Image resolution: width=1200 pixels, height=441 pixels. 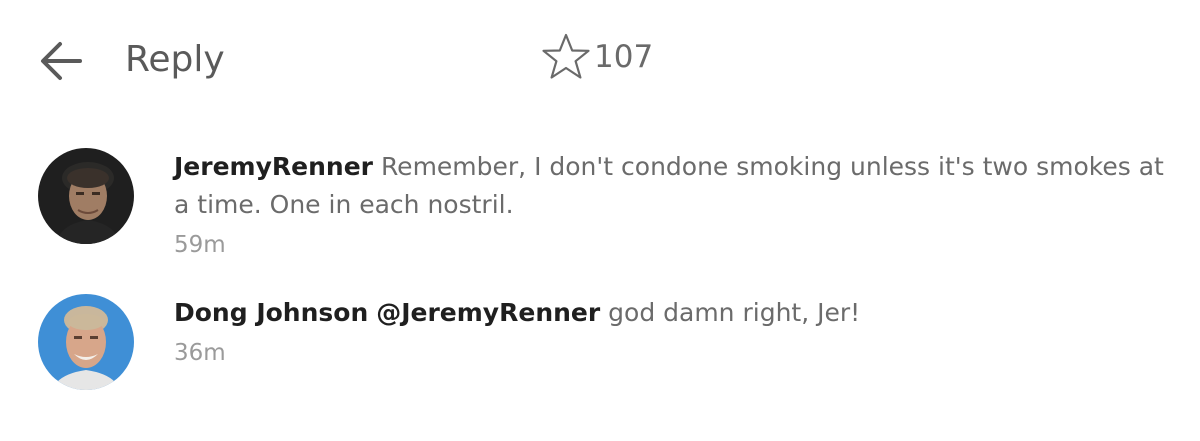 What do you see at coordinates (271, 312) in the screenshot?
I see `comment-author: Dong Johnson` at bounding box center [271, 312].